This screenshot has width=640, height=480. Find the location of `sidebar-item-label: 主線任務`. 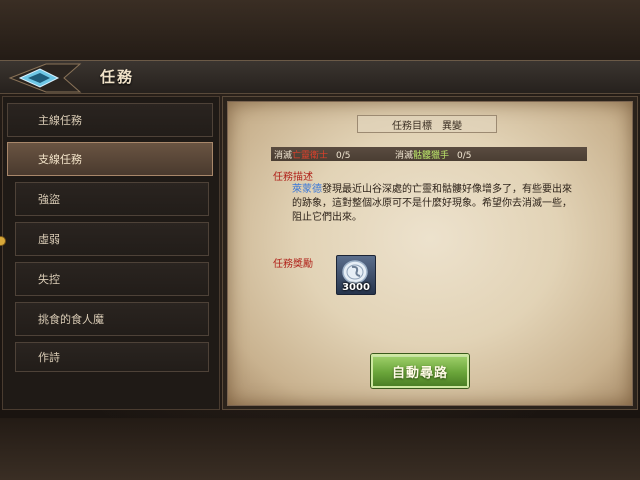

sidebar-item-label: 主線任務 is located at coordinates (60, 120).